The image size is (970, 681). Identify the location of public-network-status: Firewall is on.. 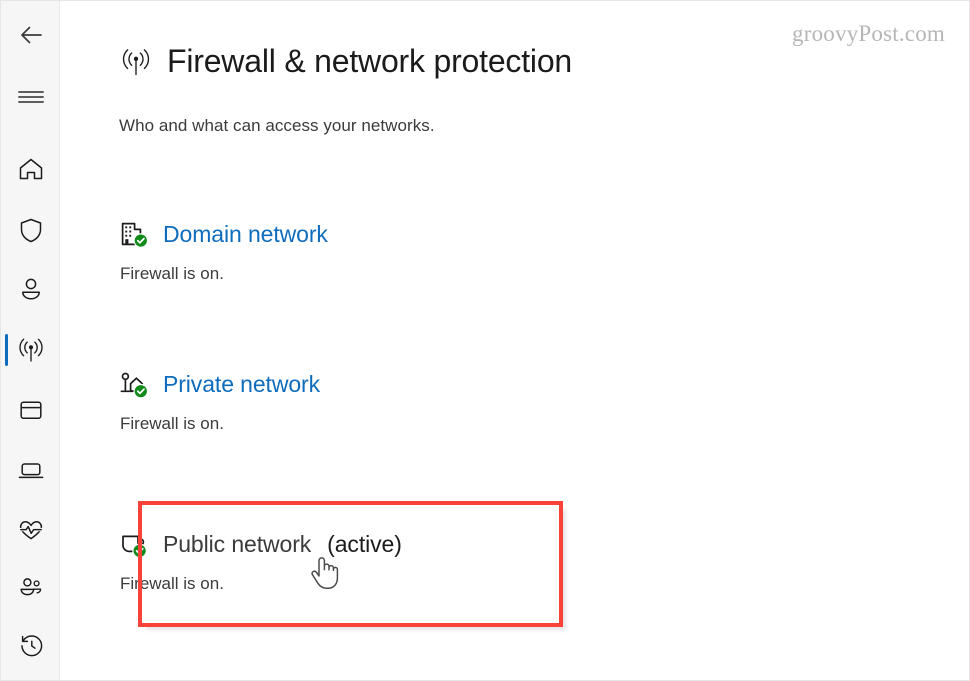
(172, 583).